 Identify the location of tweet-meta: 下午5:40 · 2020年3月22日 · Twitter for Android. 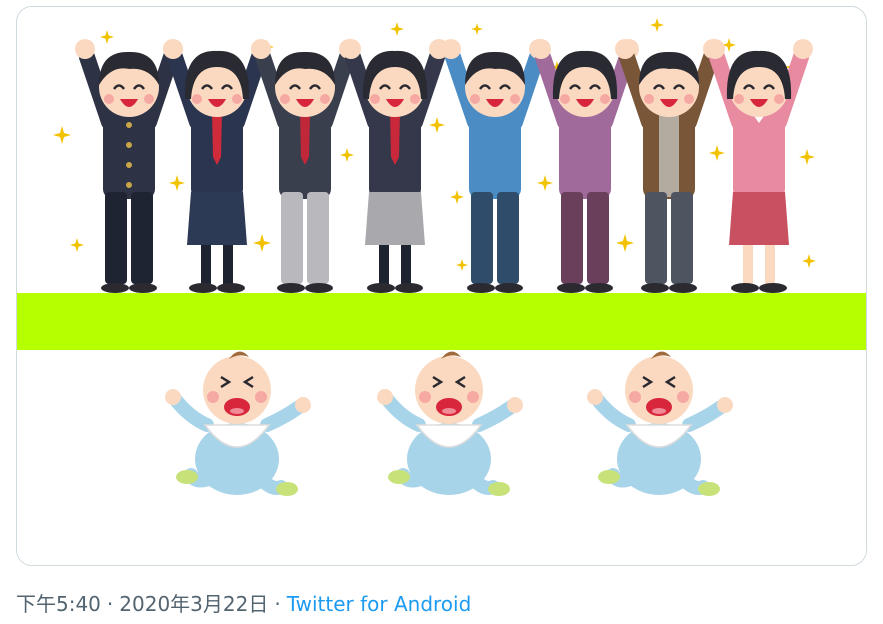
(243, 604).